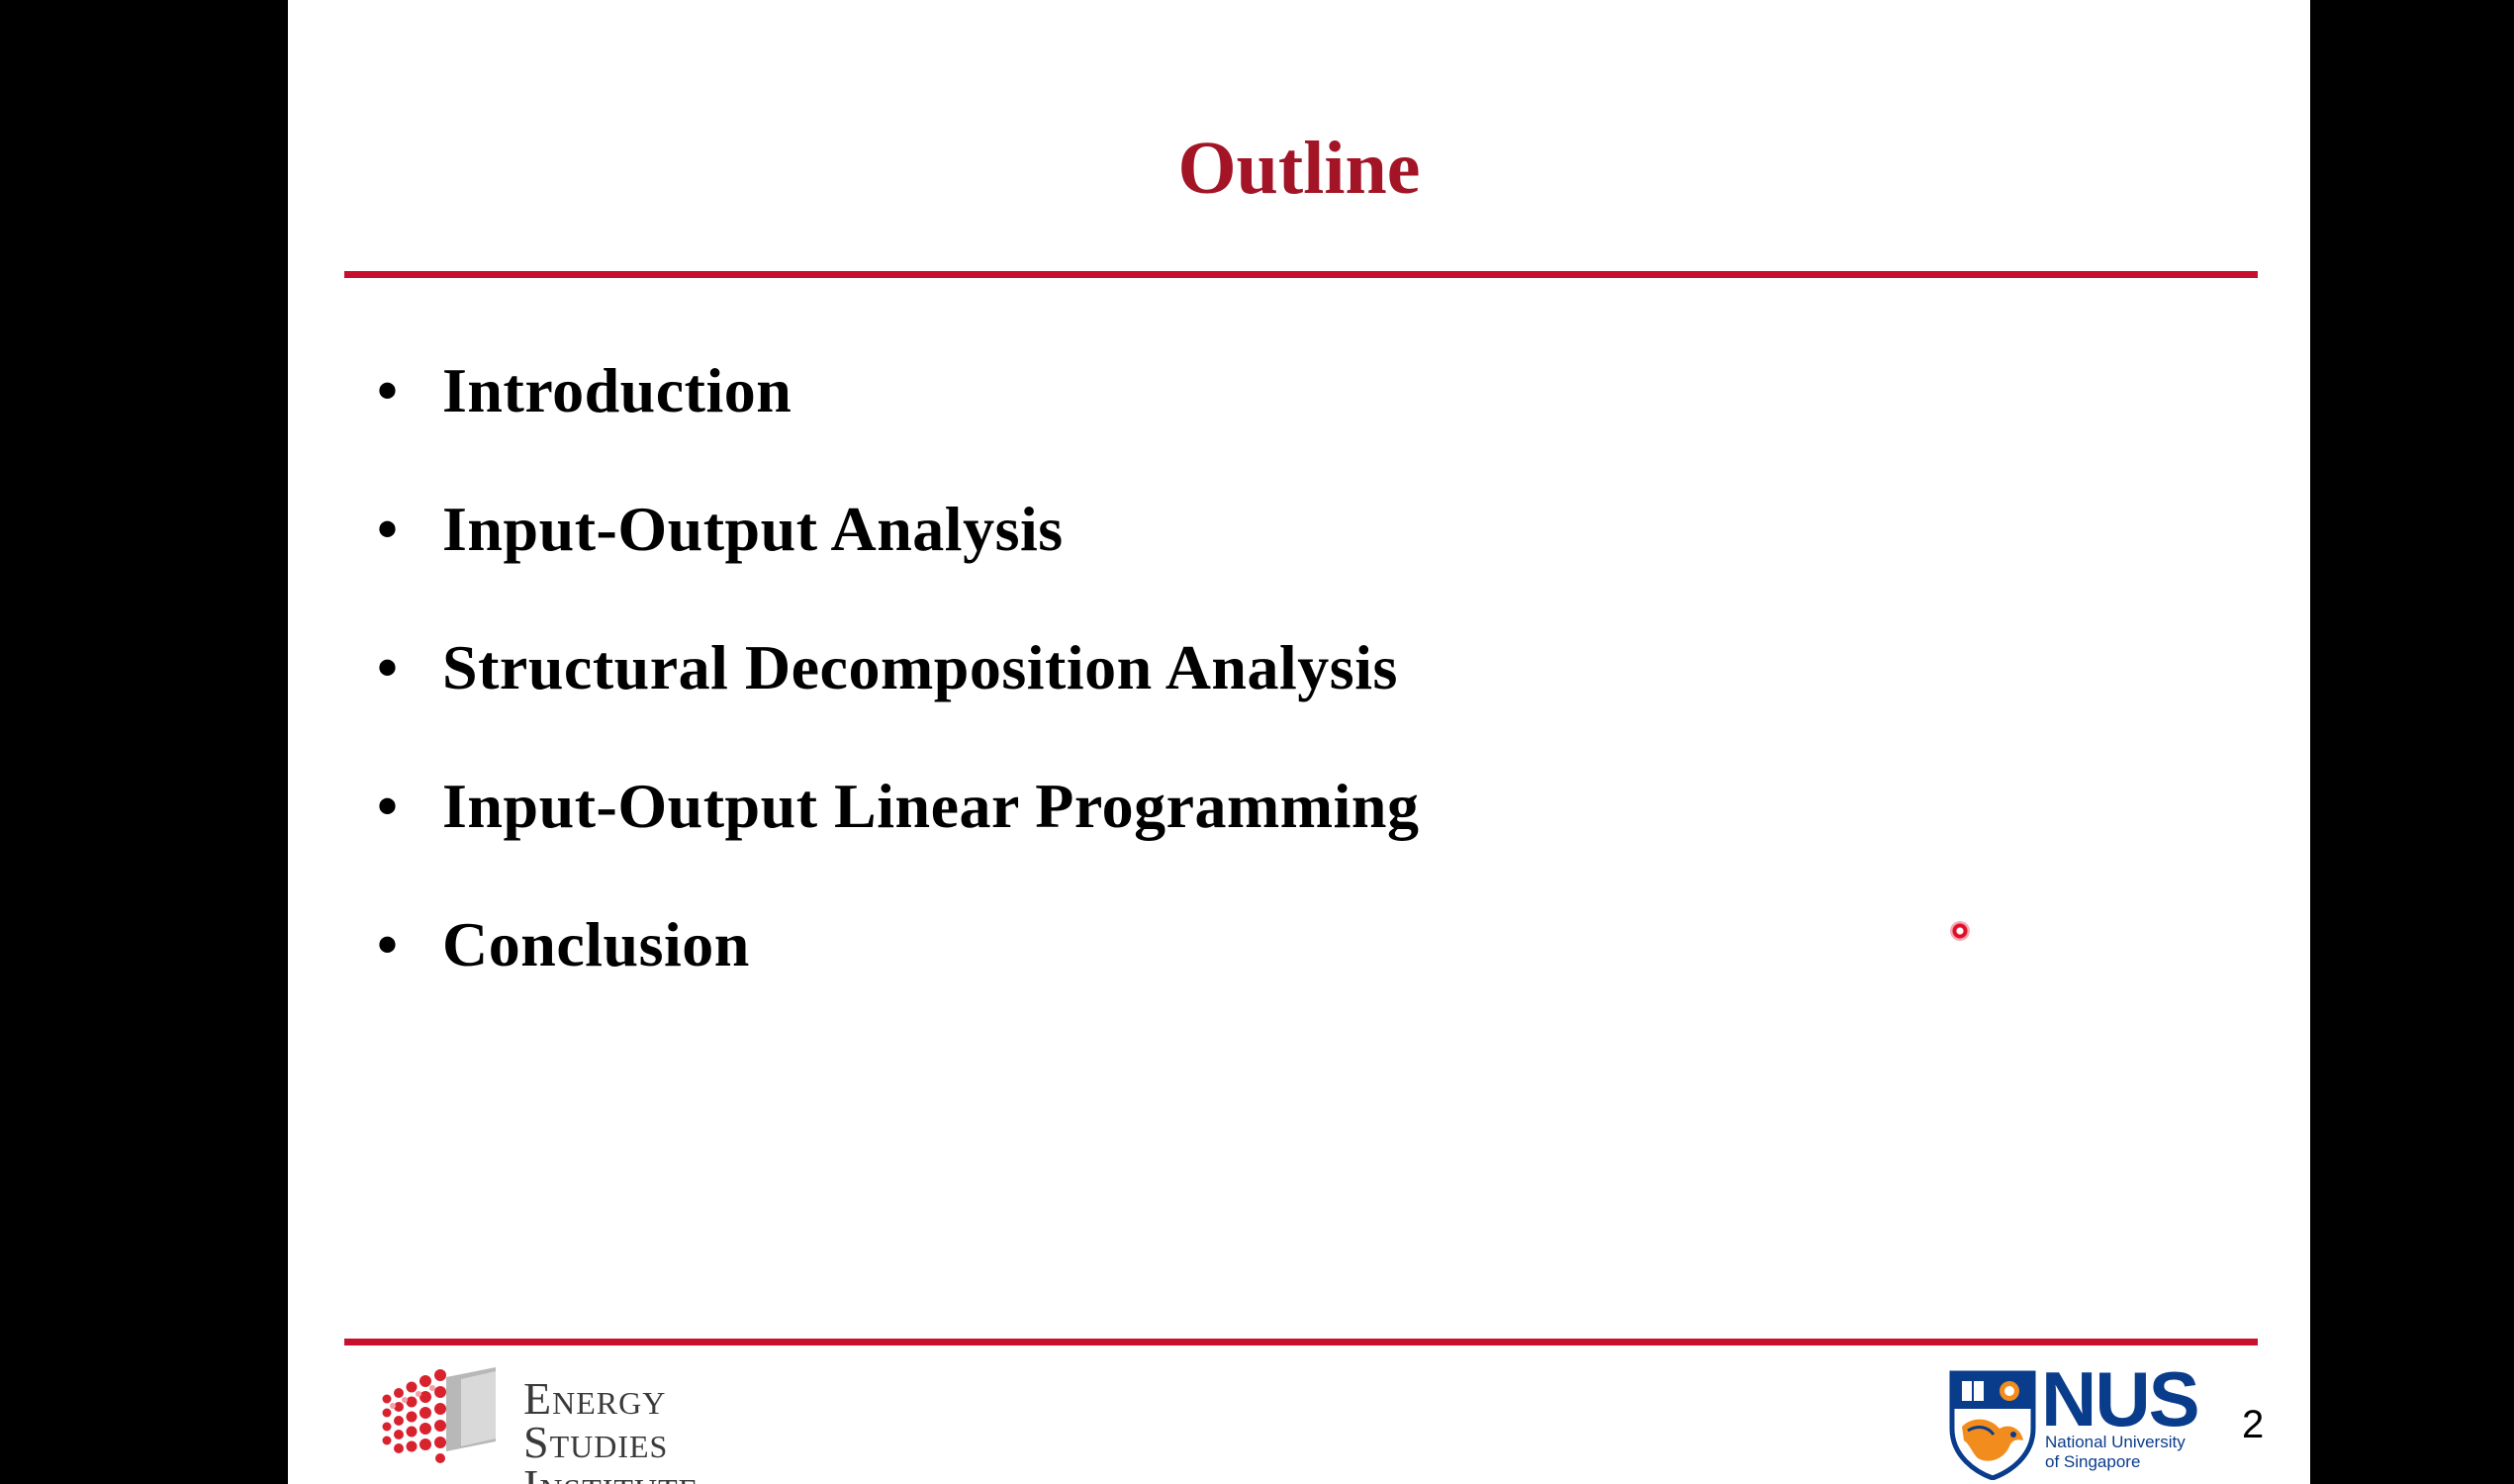 The image size is (2514, 1484). What do you see at coordinates (2093, 1461) in the screenshot?
I see `nus-full-name-line: of Singapore` at bounding box center [2093, 1461].